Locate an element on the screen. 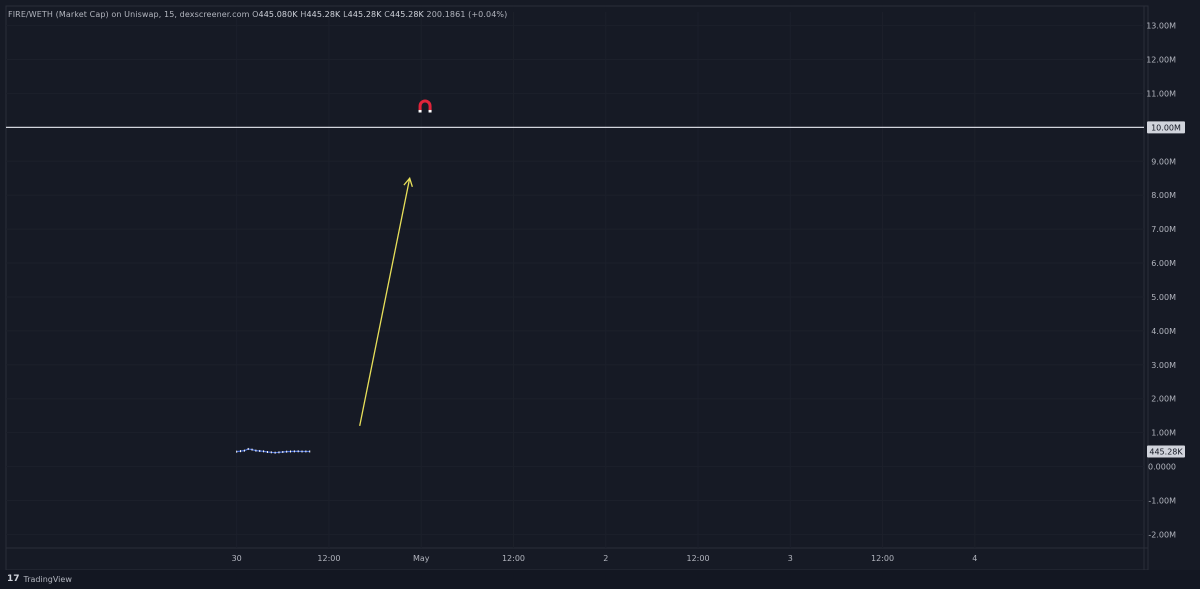 This screenshot has width=1200, height=589. arrow-drawing is located at coordinates (385, 302).